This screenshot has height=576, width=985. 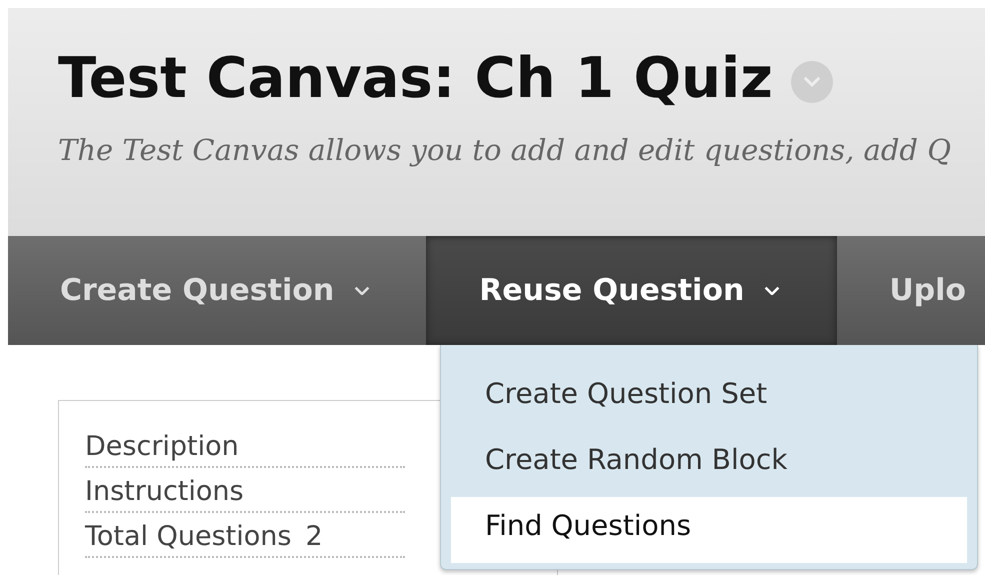 I want to click on info-value: 2, so click(x=314, y=536).